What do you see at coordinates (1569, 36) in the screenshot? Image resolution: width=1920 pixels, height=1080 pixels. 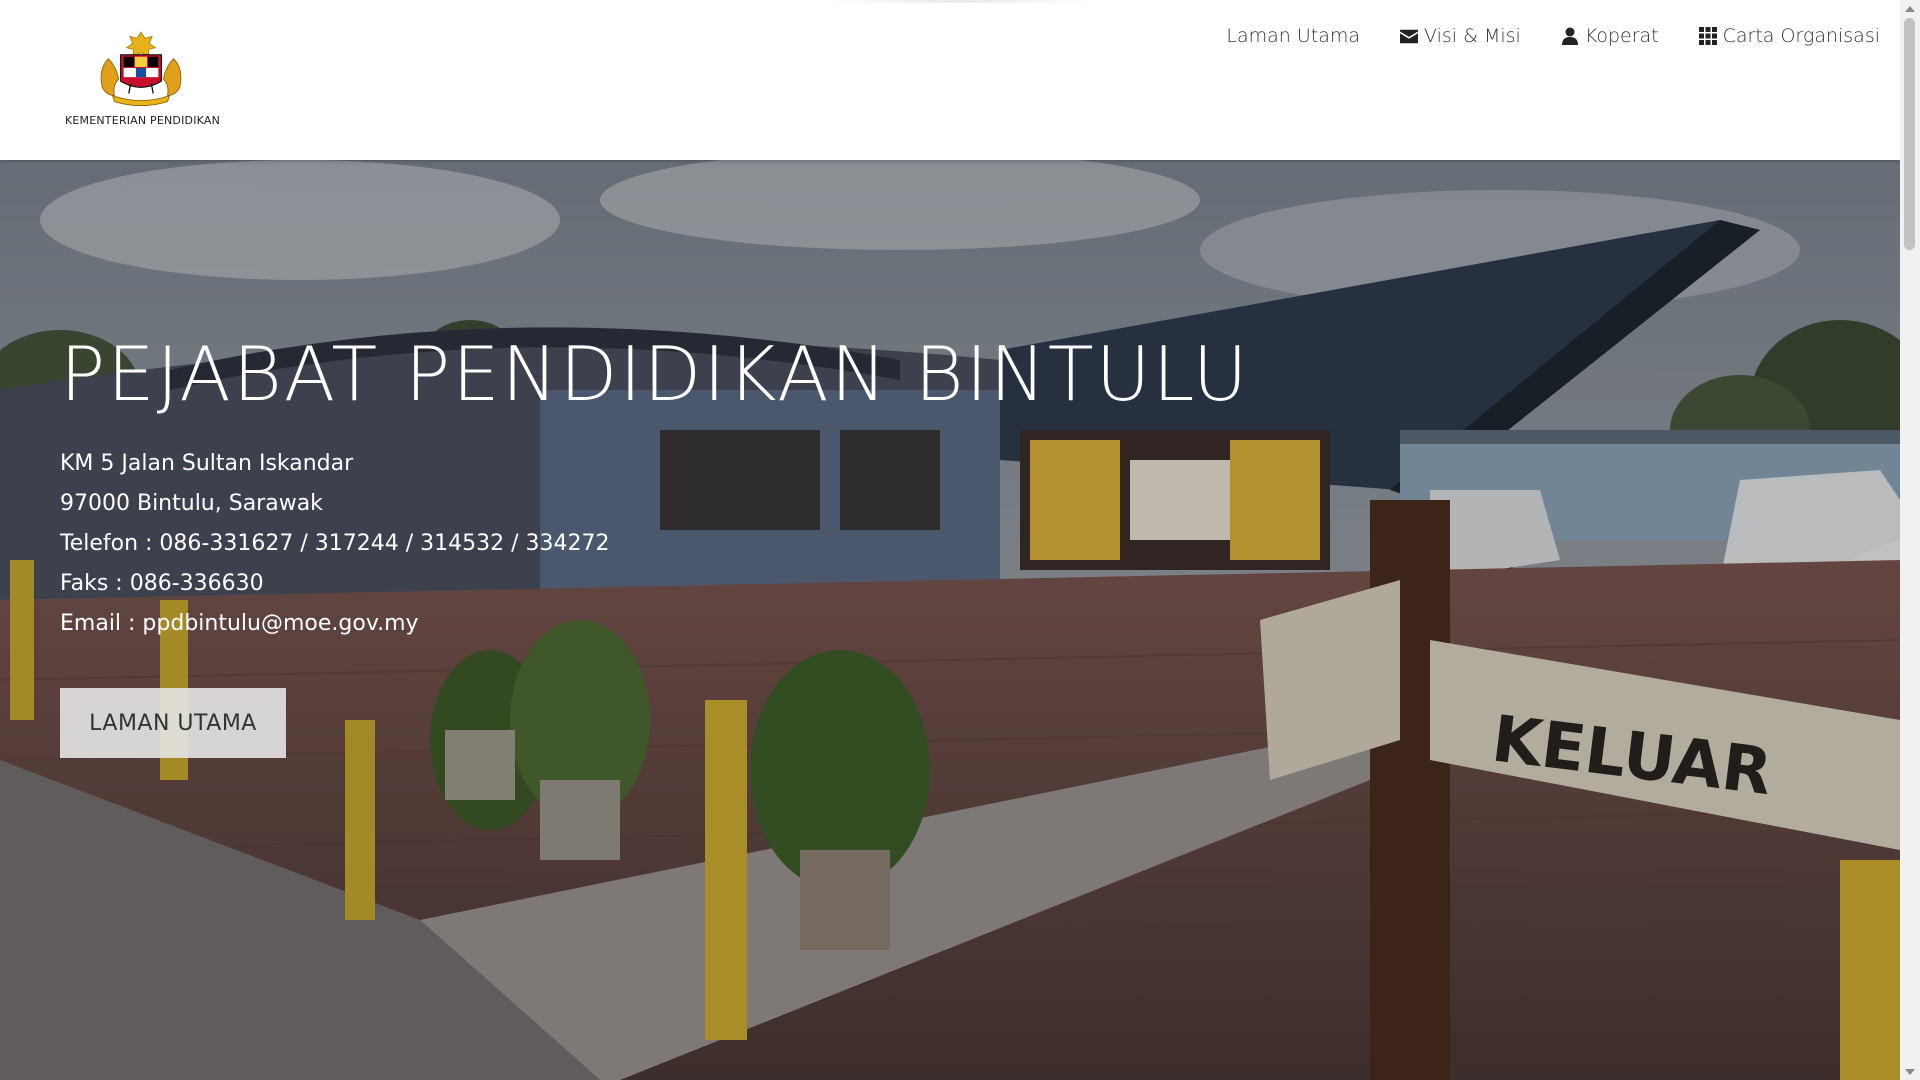 I see `user-icon` at bounding box center [1569, 36].